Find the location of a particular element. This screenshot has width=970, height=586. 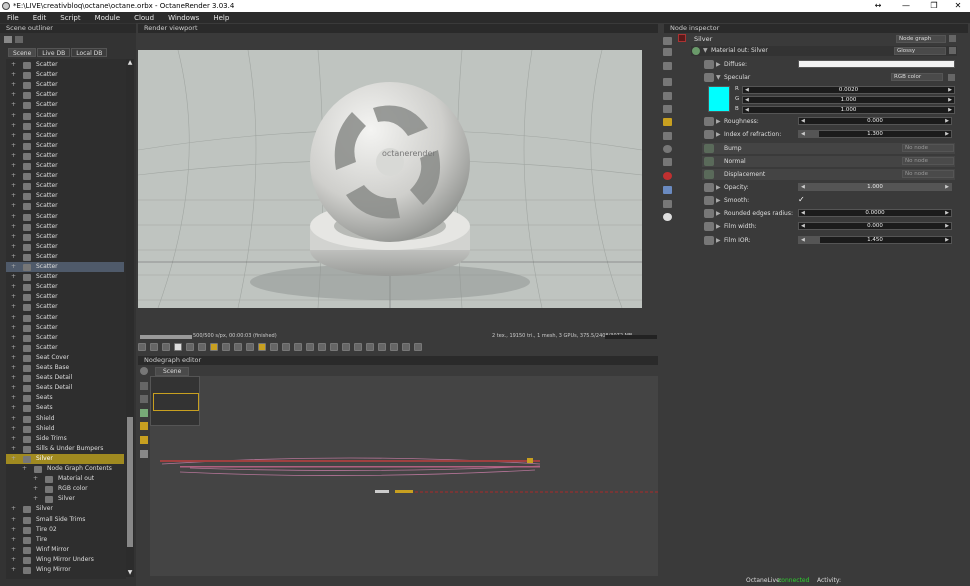

inspector-material-icon is located at coordinates (667, 176).